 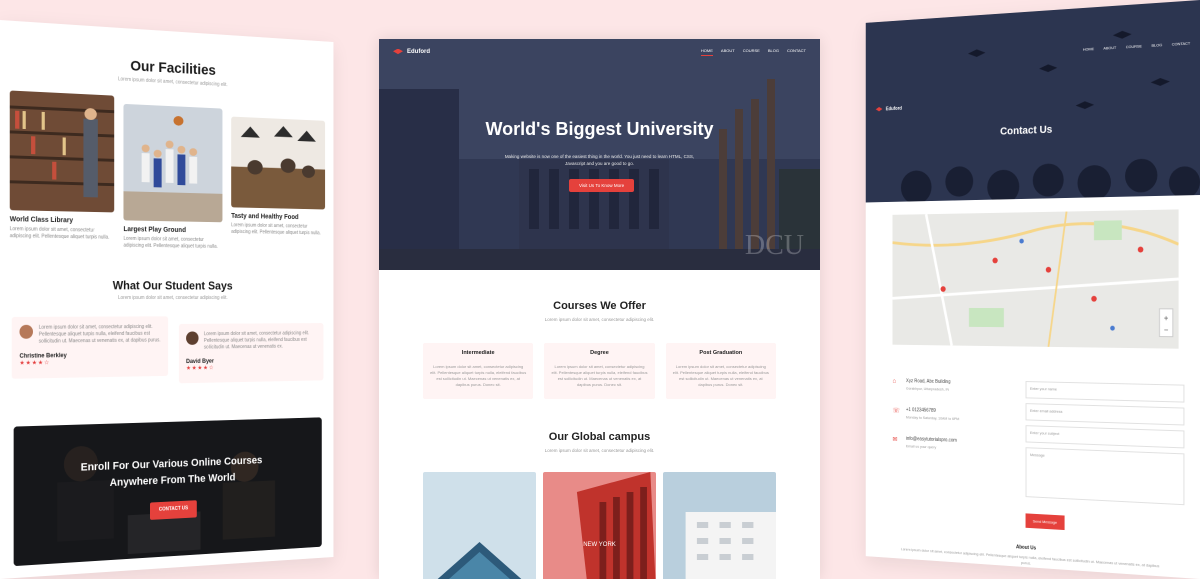 I want to click on food-image, so click(x=278, y=163).